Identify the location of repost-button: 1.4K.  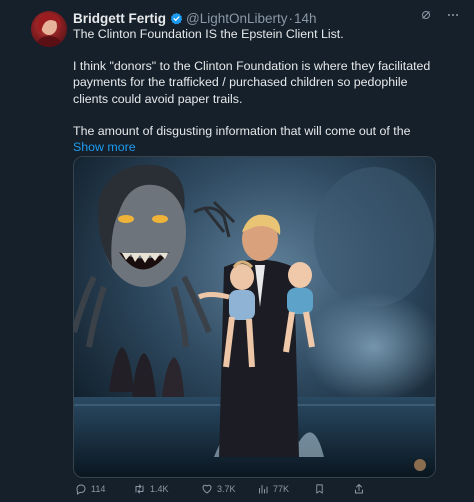
(151, 489).